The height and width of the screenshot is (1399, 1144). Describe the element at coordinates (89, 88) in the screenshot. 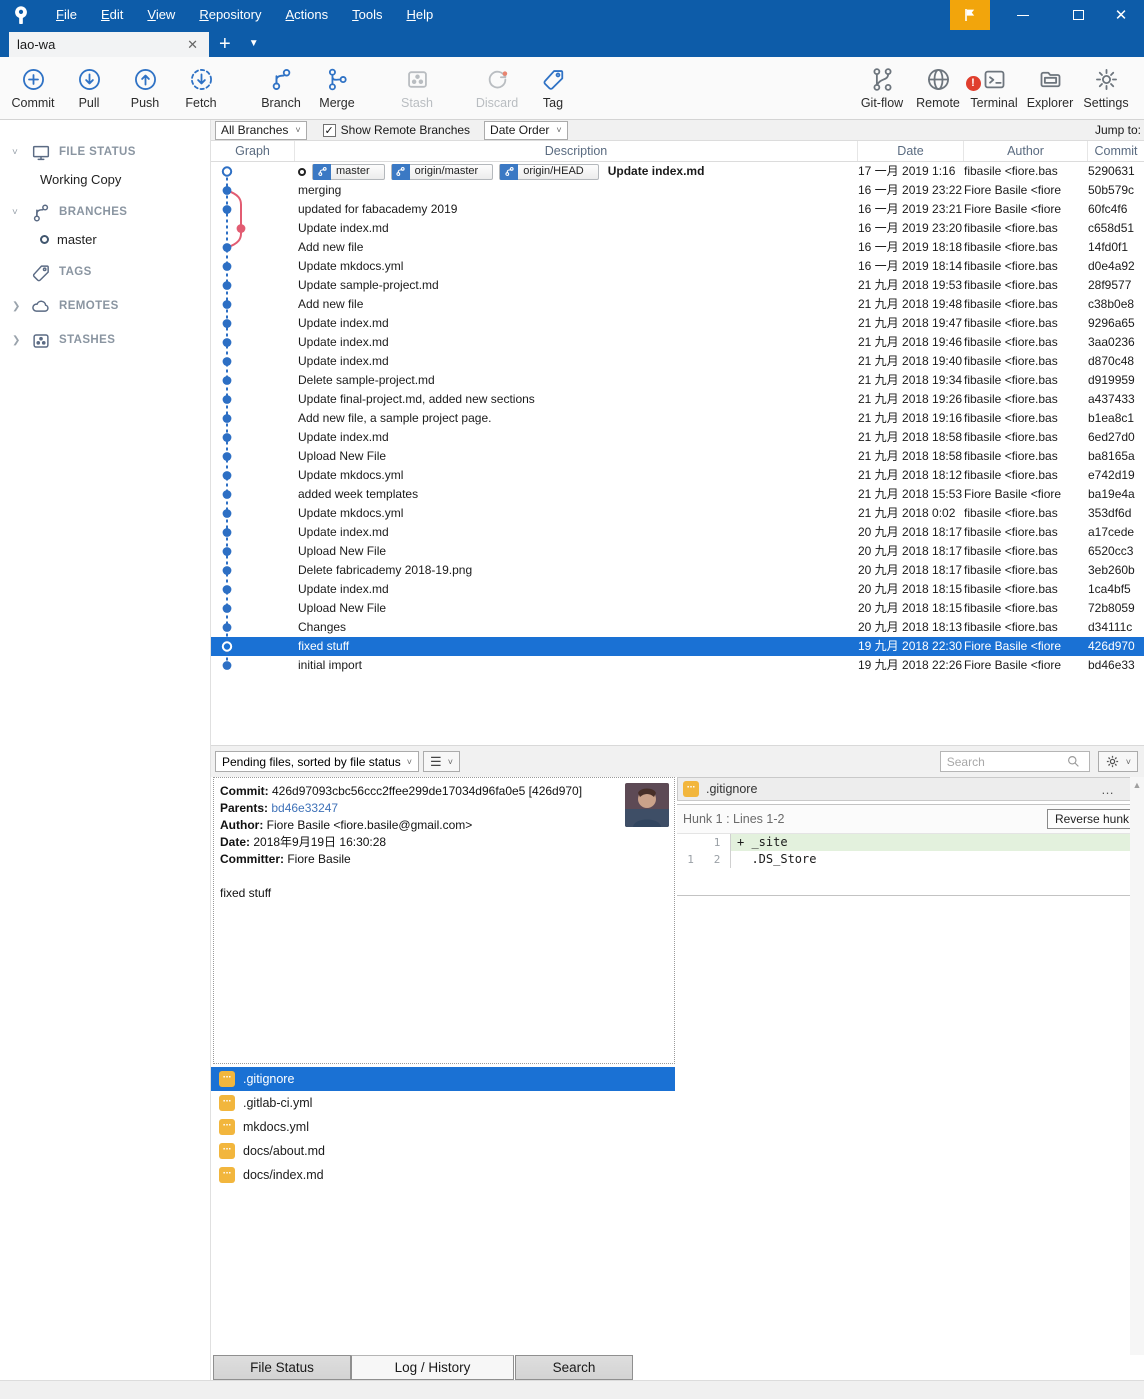

I see `pull-button: Pull` at that location.